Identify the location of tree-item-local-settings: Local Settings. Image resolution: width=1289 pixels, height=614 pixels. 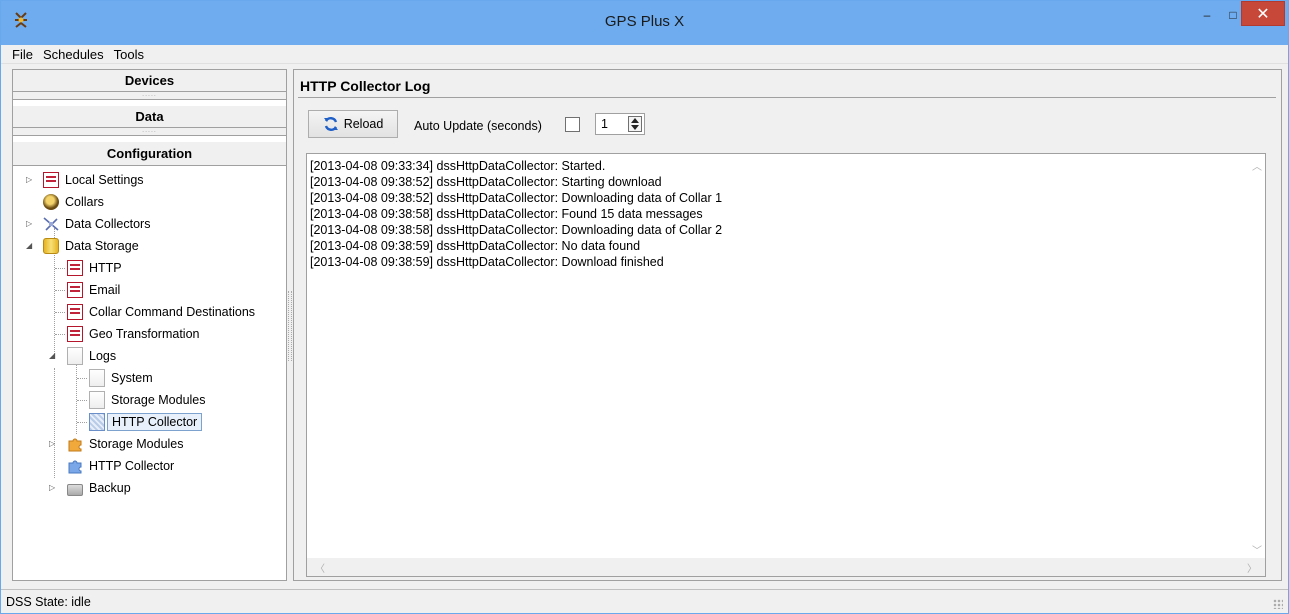
(93, 180).